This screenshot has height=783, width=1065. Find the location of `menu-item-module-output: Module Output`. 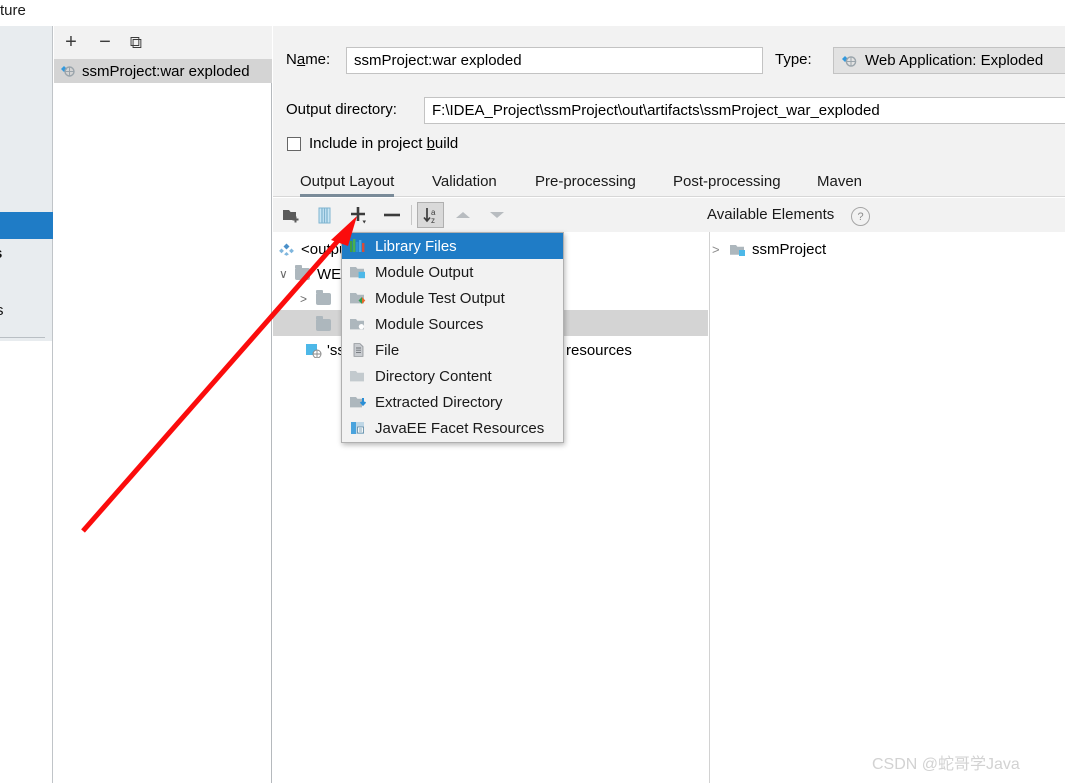

menu-item-module-output: Module Output is located at coordinates (452, 272).